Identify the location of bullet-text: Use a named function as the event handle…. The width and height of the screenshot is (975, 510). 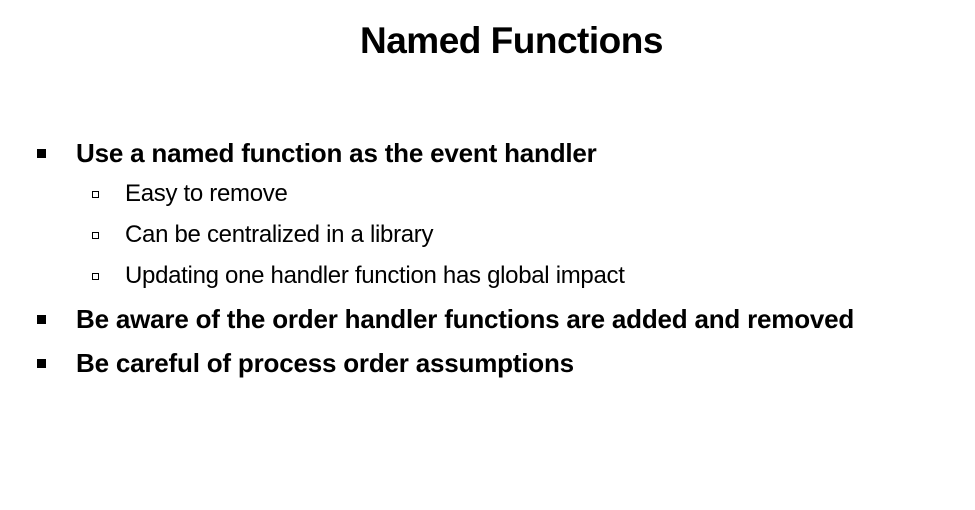
(336, 152).